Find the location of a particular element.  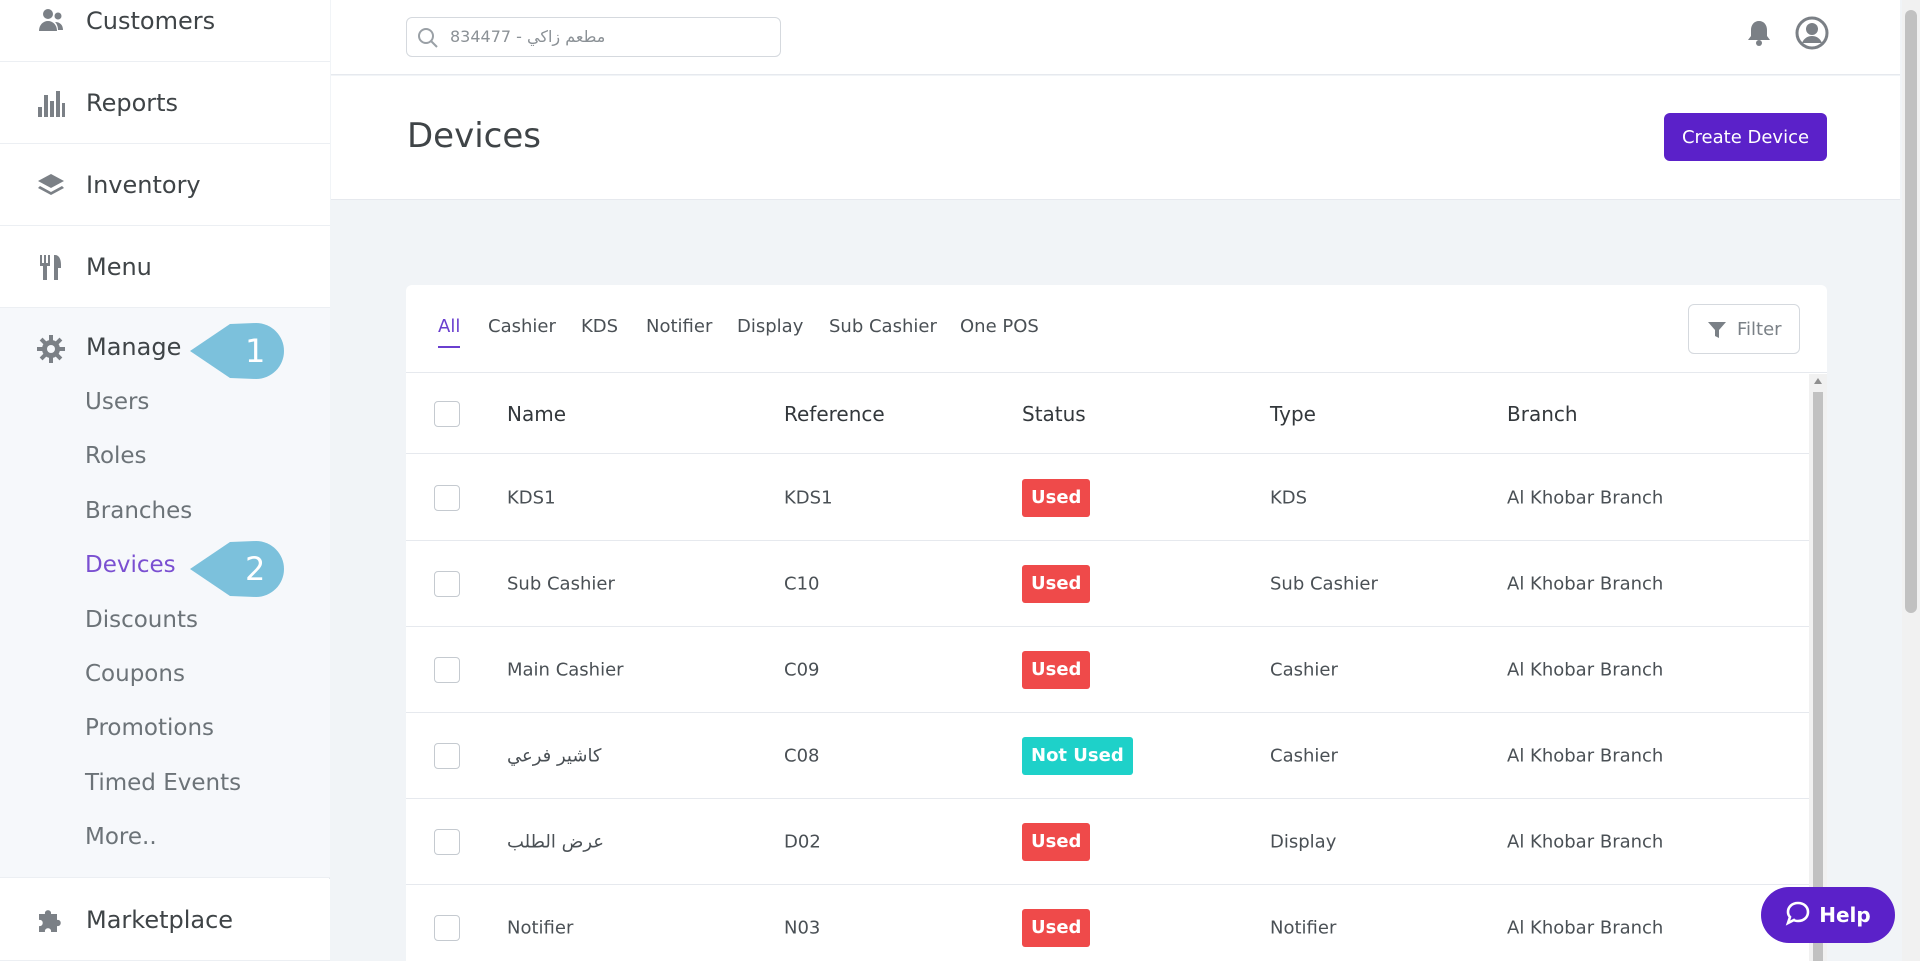

device-name: عرض الطلب is located at coordinates (556, 841).